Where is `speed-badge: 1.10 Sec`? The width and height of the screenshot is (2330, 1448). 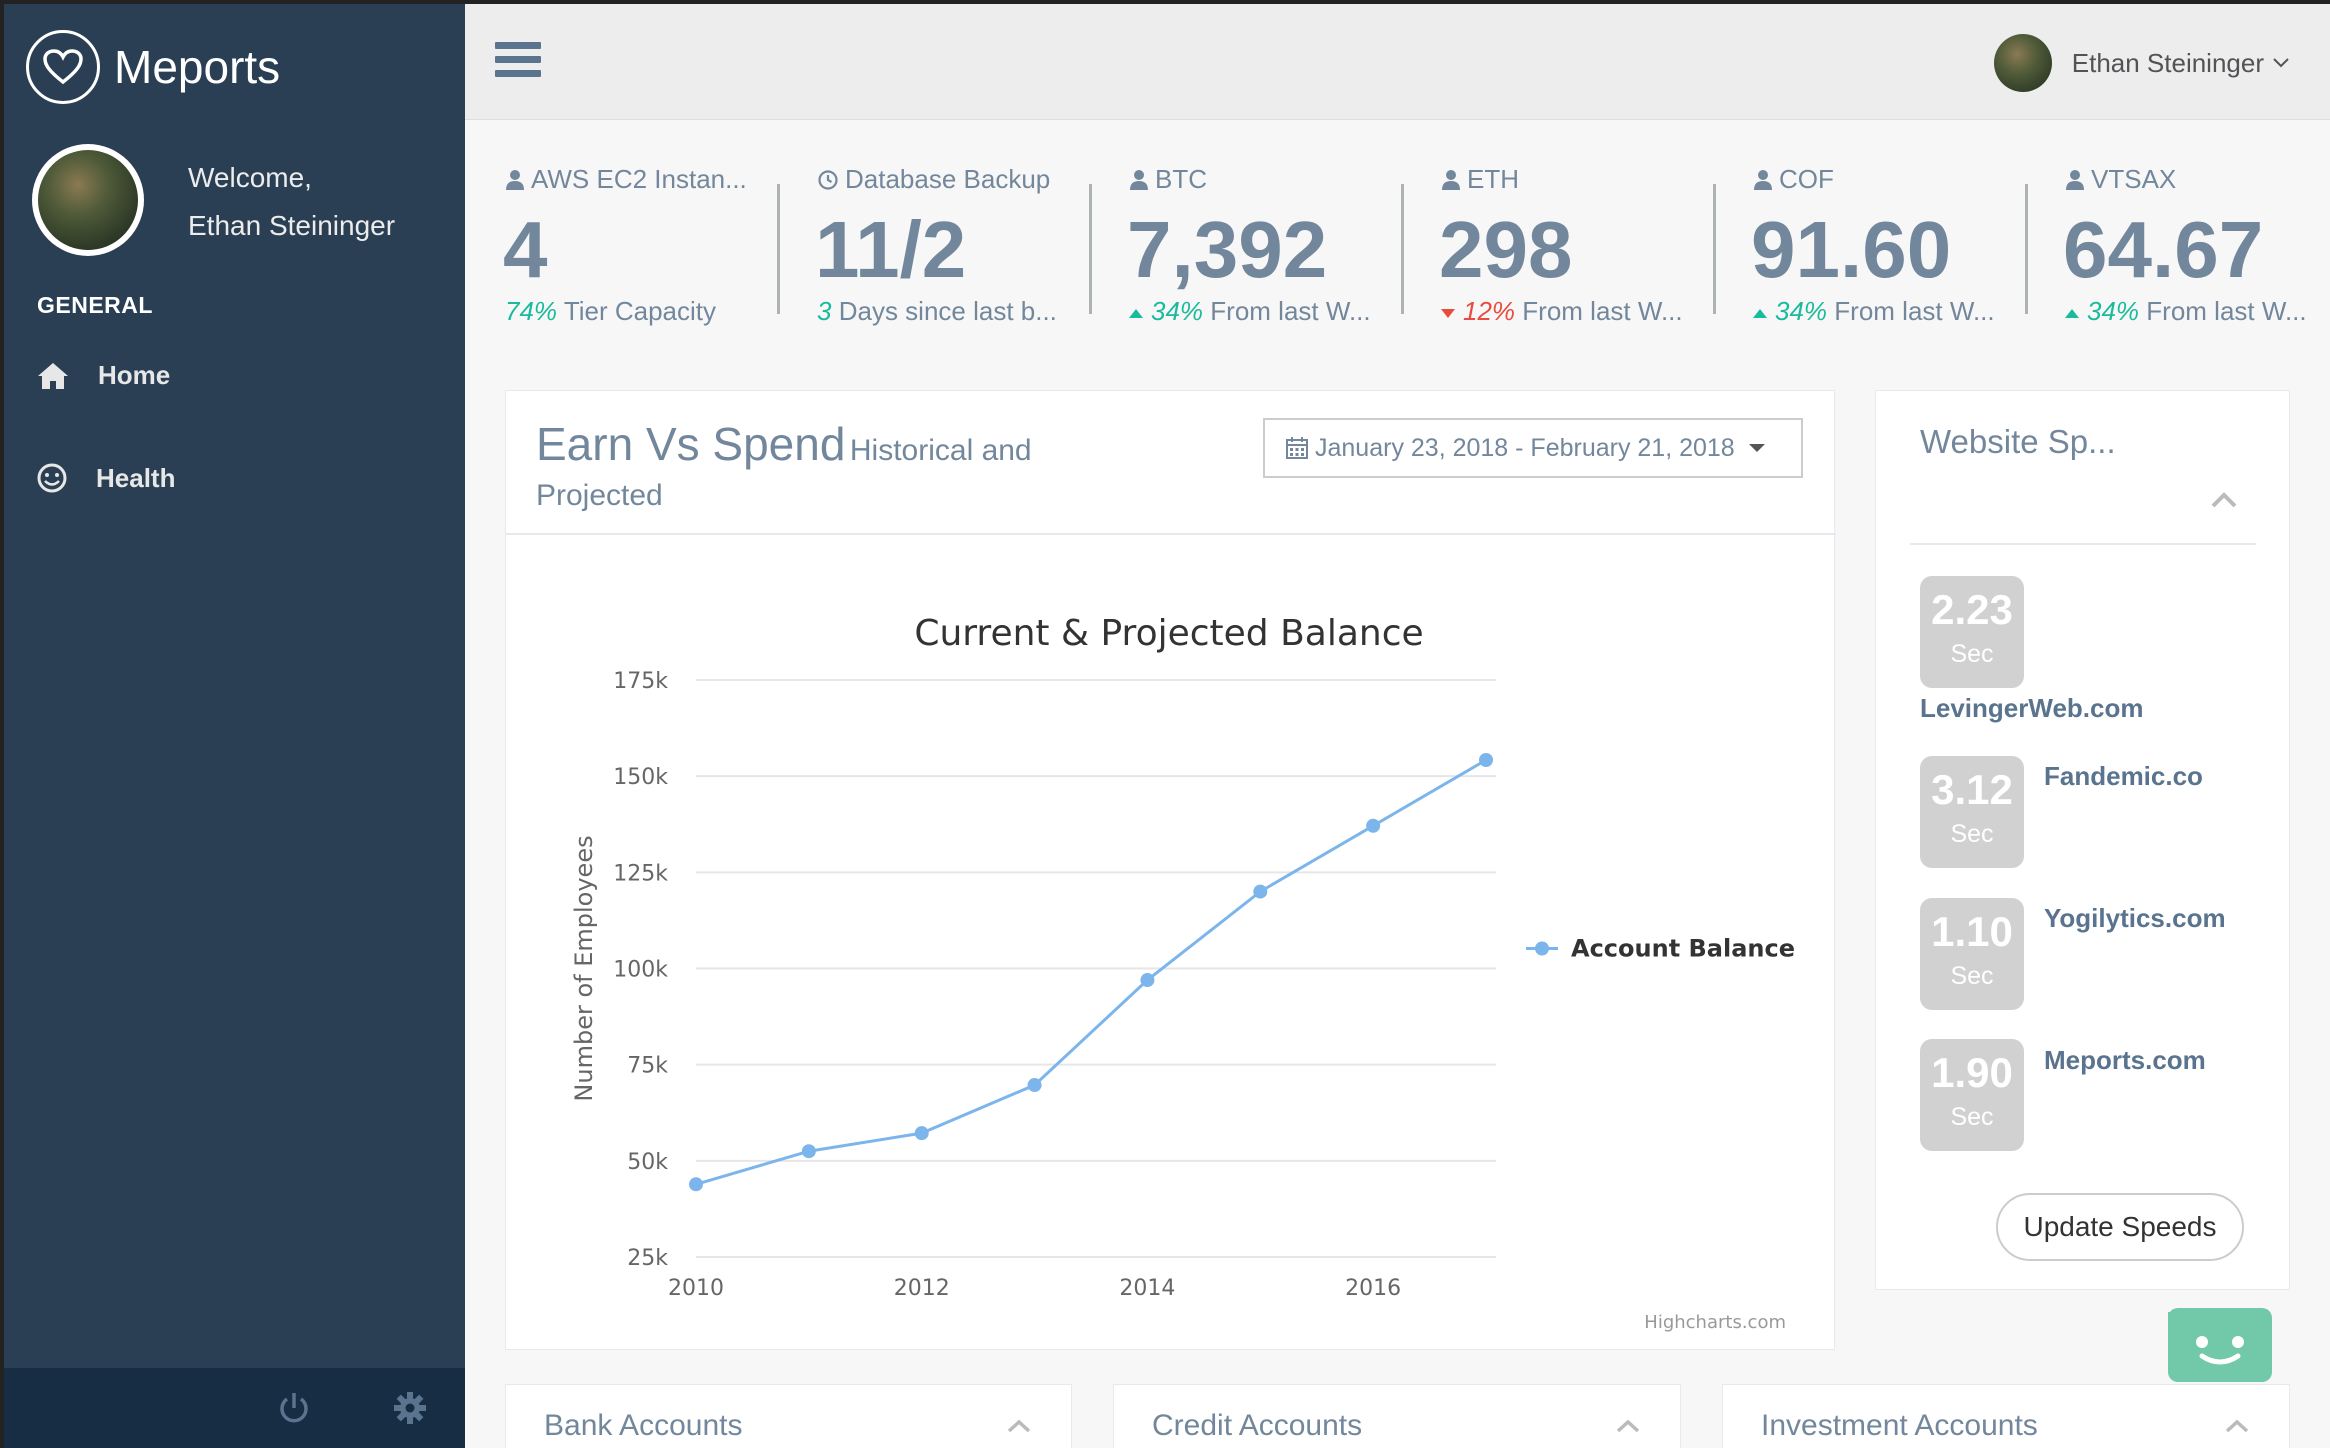
speed-badge: 1.10 Sec is located at coordinates (1972, 954).